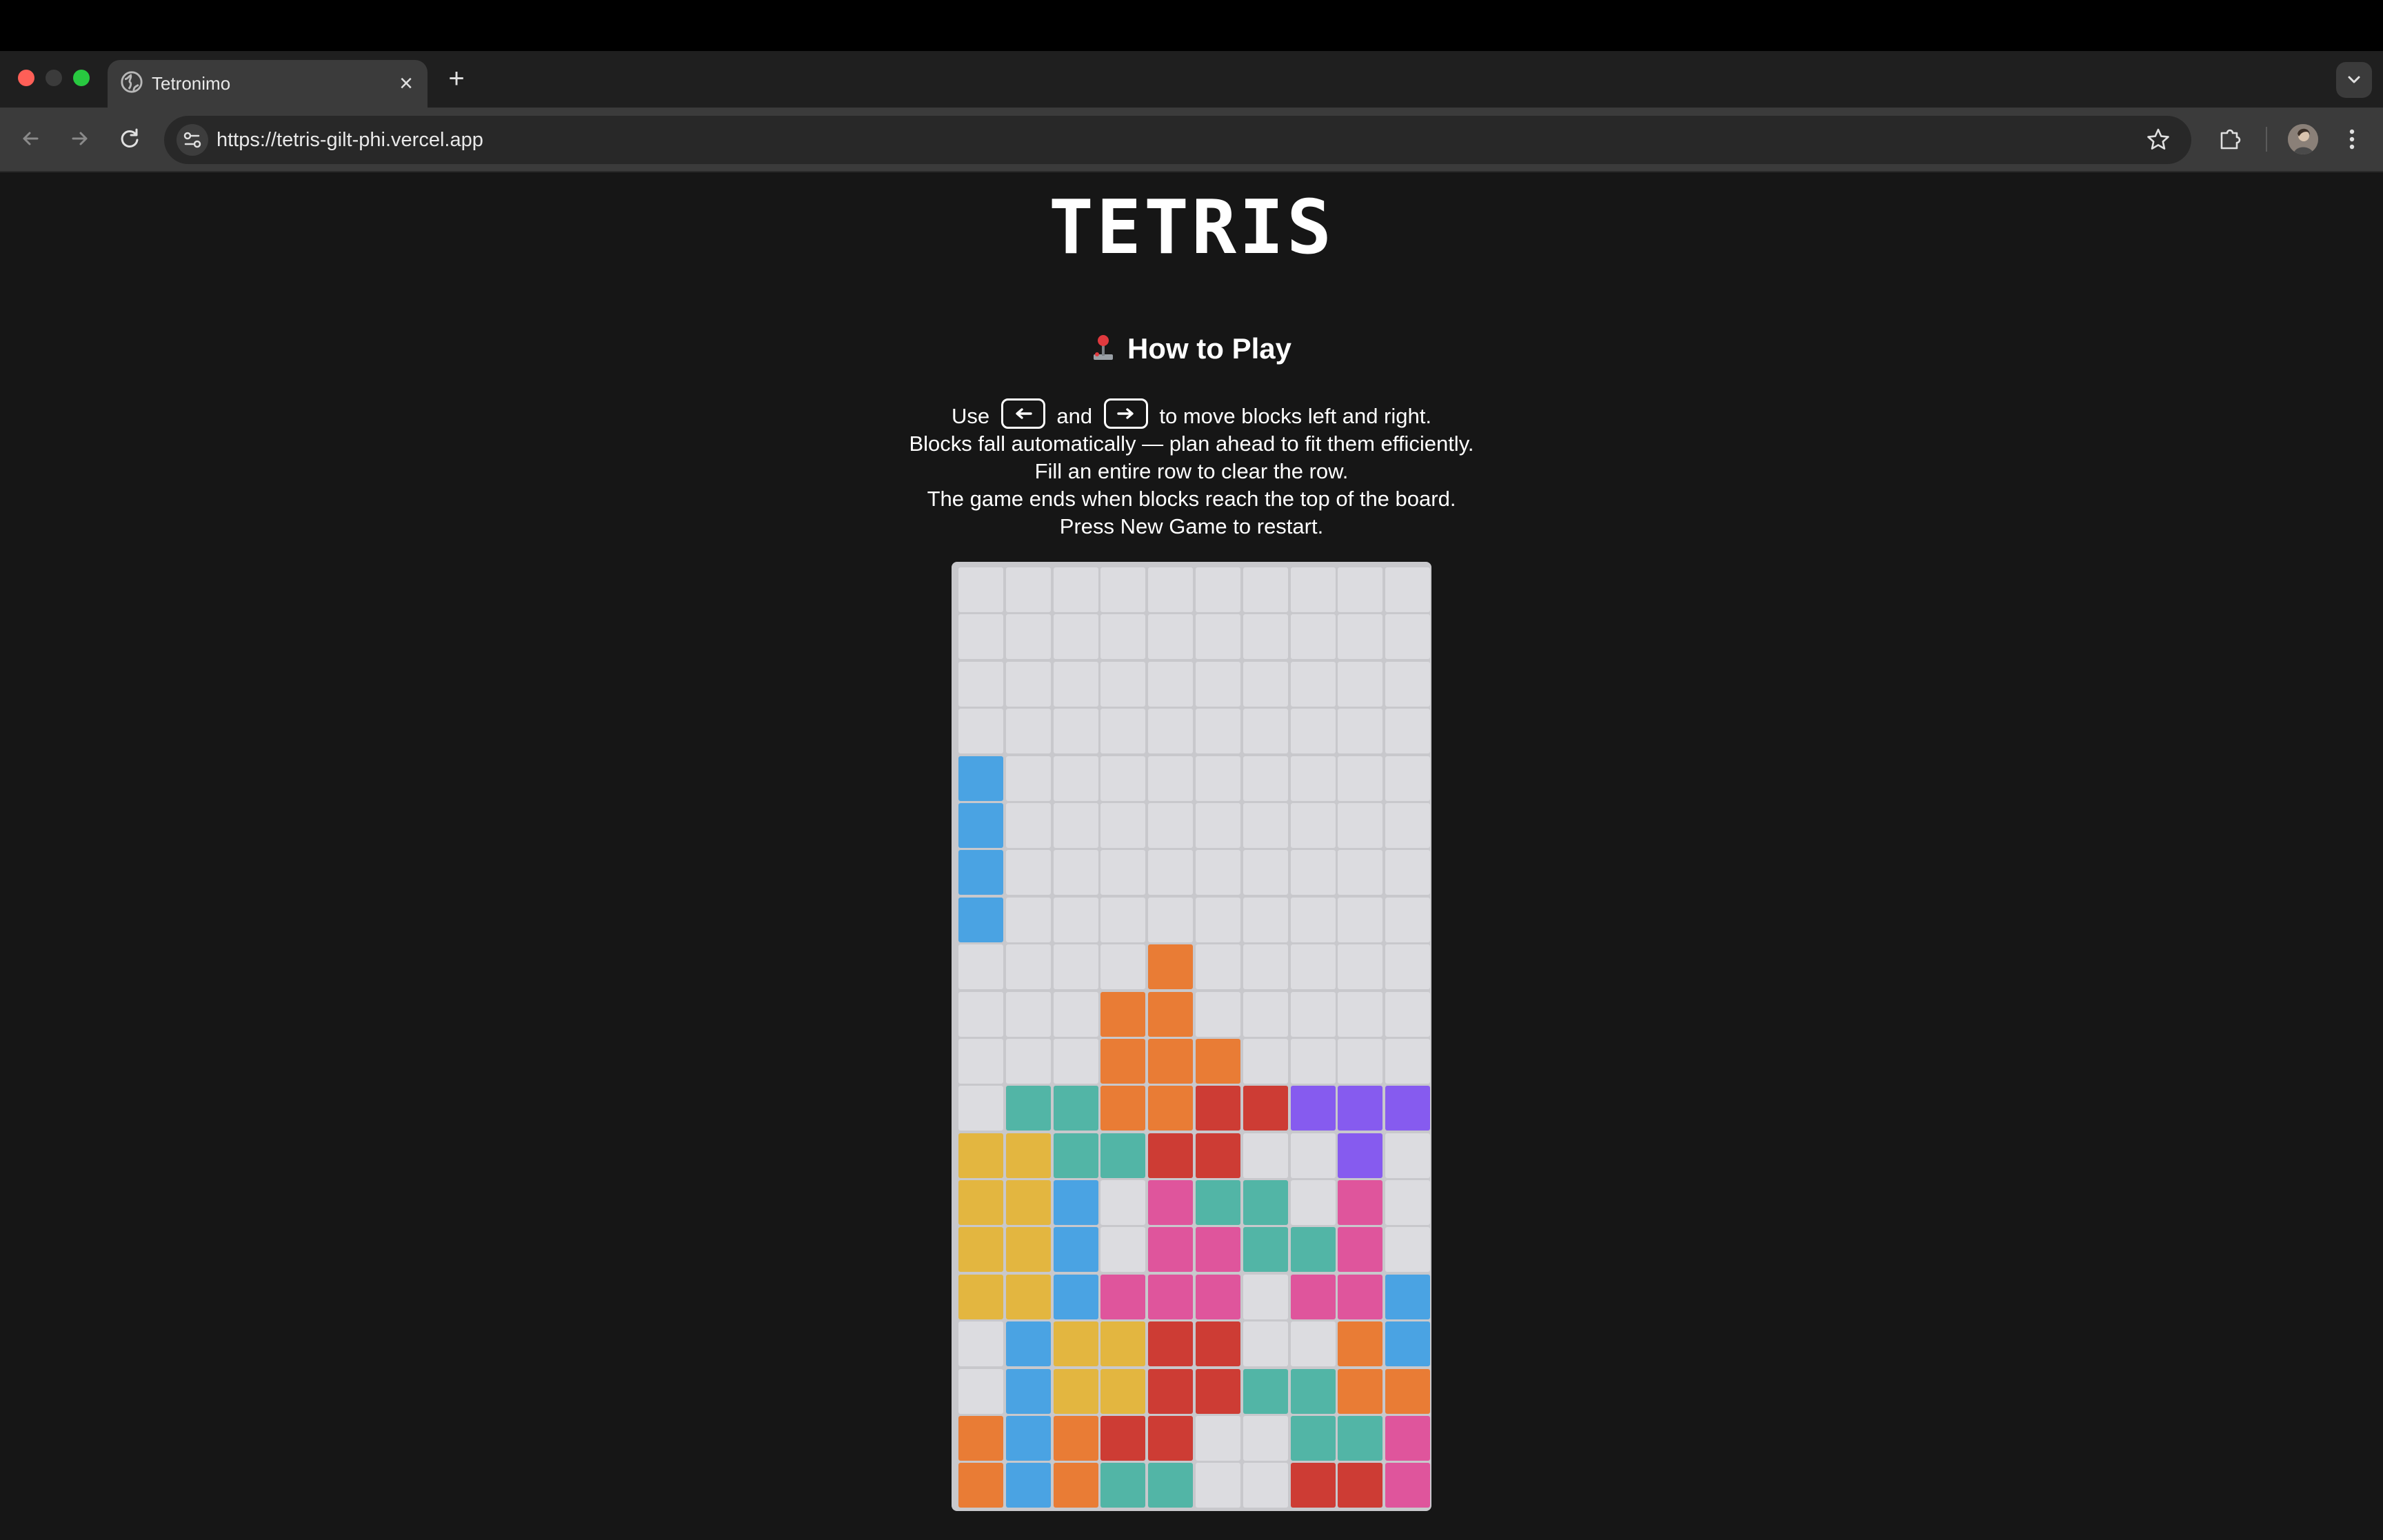 The height and width of the screenshot is (1540, 2383). I want to click on left-arrow-icon, so click(1024, 414).